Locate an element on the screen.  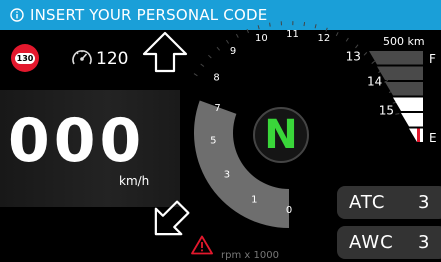
awc-panel: AWC 3 is located at coordinates (389, 242).